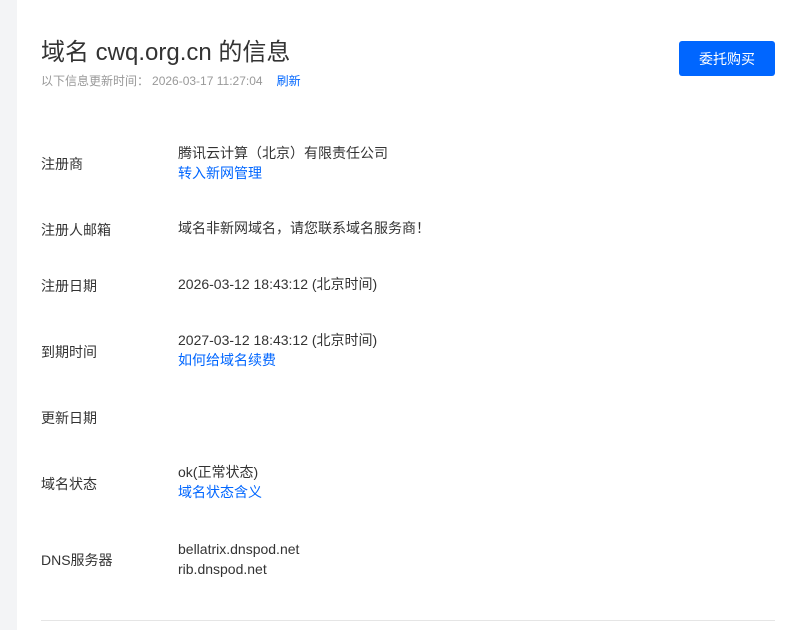  I want to click on registrar-value-group: 腾讯云计算（北京）有限责任公司 转入新网管理, so click(283, 163).